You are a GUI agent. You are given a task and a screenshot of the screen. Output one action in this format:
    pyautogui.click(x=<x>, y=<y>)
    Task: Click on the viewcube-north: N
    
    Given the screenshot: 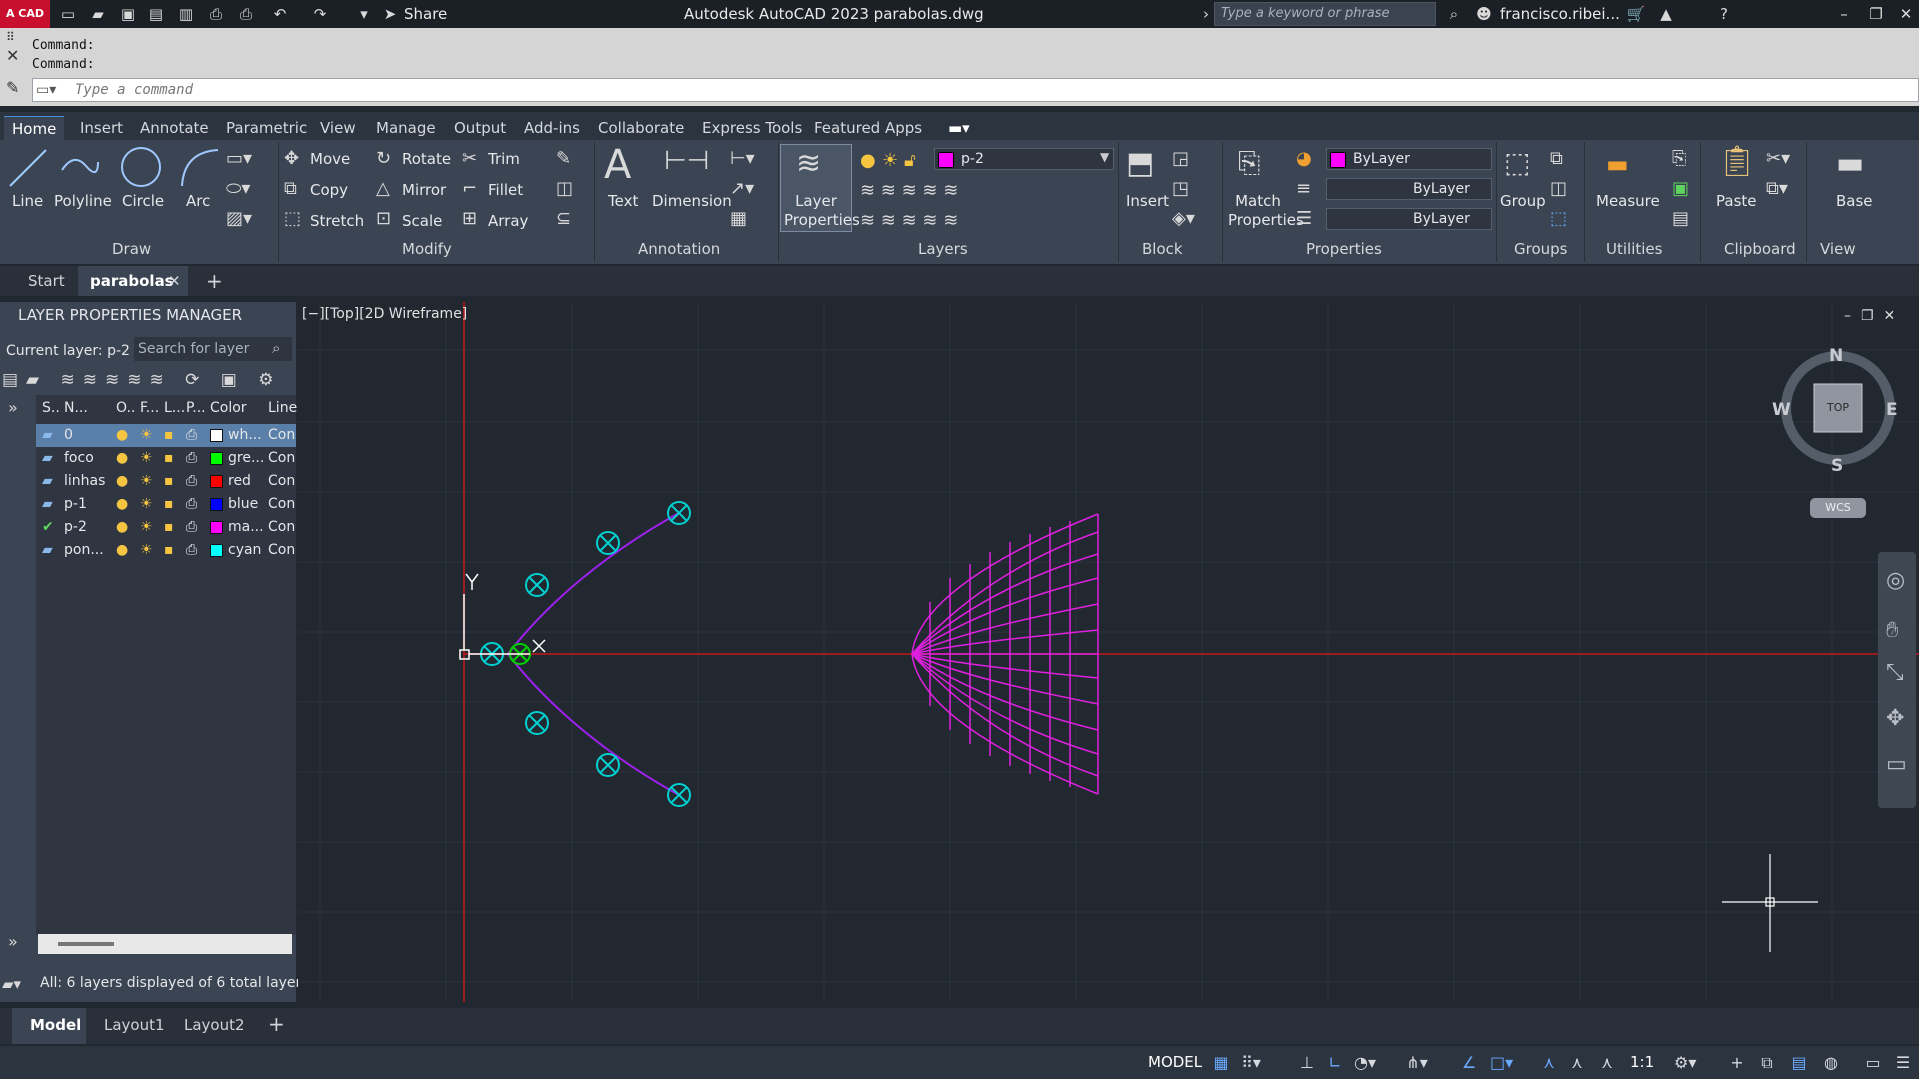 What is the action you would take?
    pyautogui.click(x=1836, y=356)
    